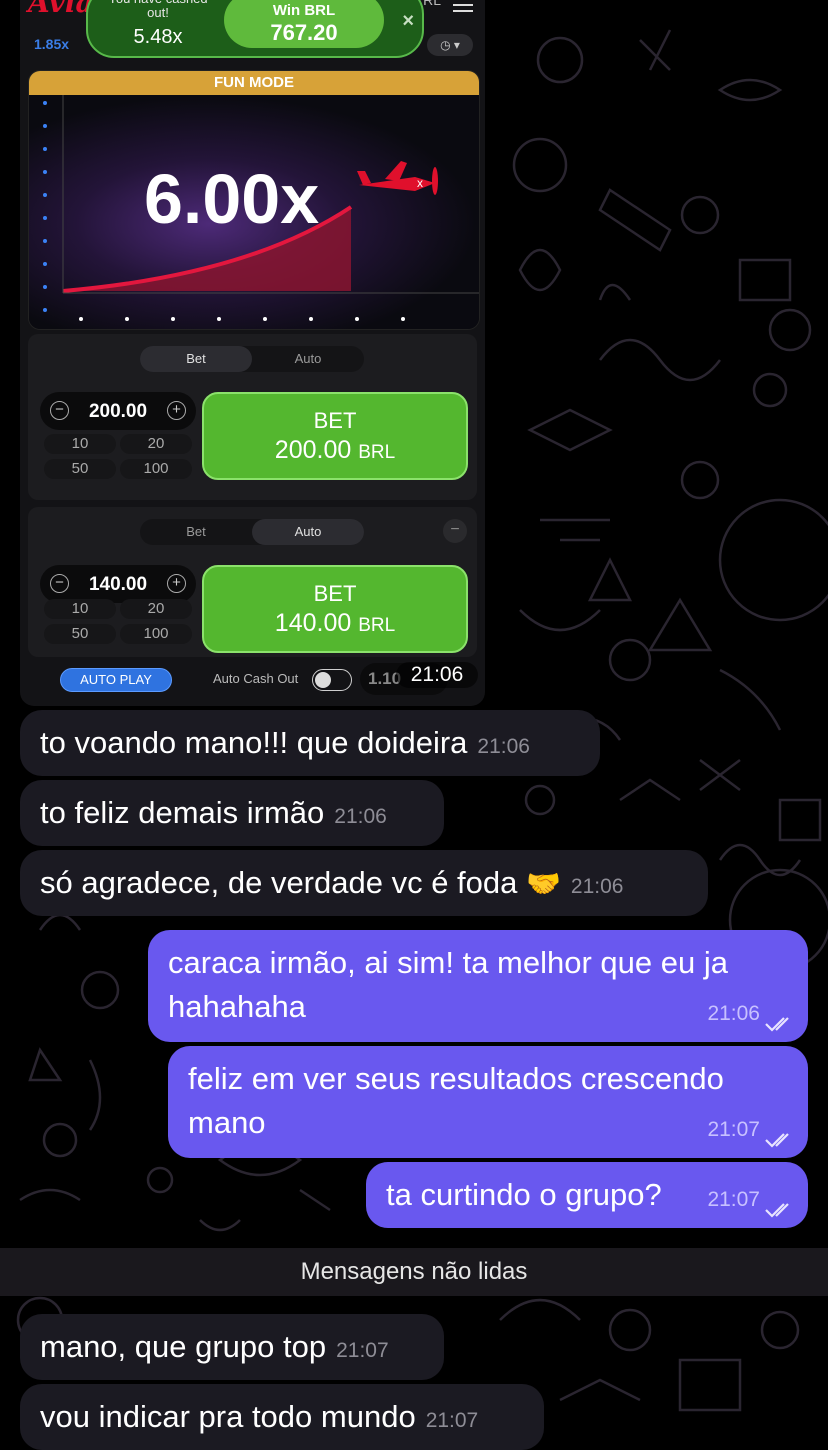 The image size is (828, 1450). What do you see at coordinates (256, 678) in the screenshot?
I see `auto-cash-out-label: Auto Cash Out` at bounding box center [256, 678].